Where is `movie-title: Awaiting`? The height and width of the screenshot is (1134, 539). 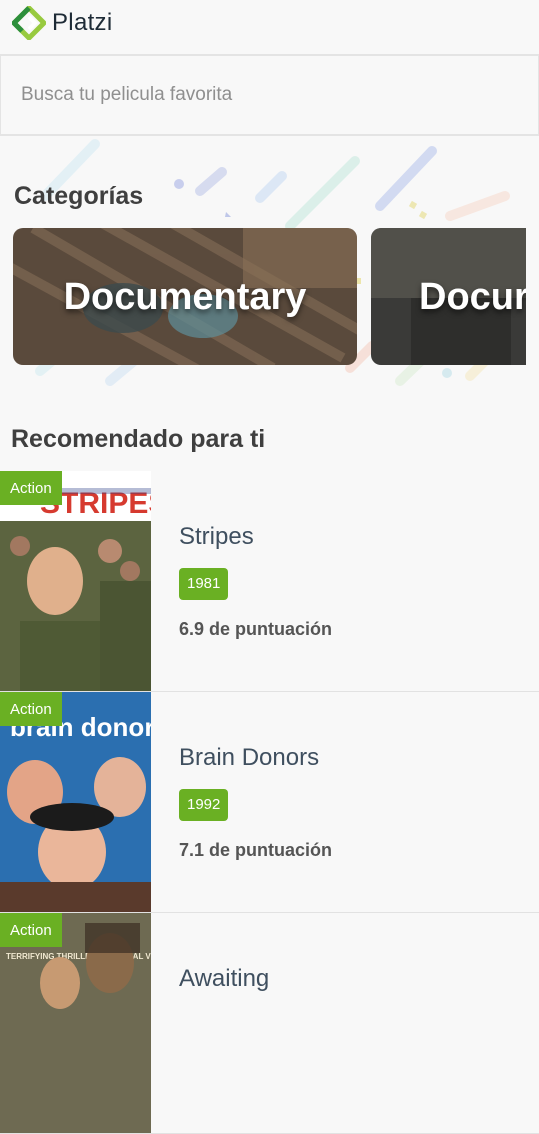
movie-title: Awaiting is located at coordinates (224, 979).